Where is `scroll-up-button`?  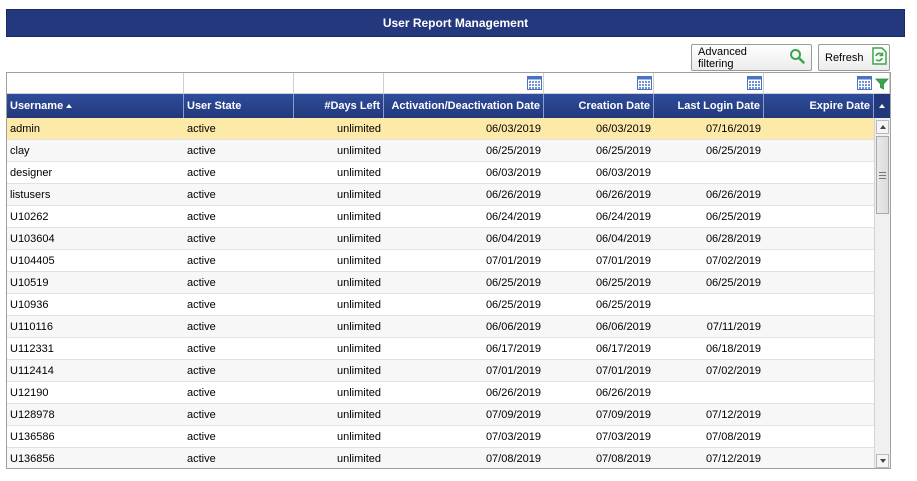 scroll-up-button is located at coordinates (882, 127).